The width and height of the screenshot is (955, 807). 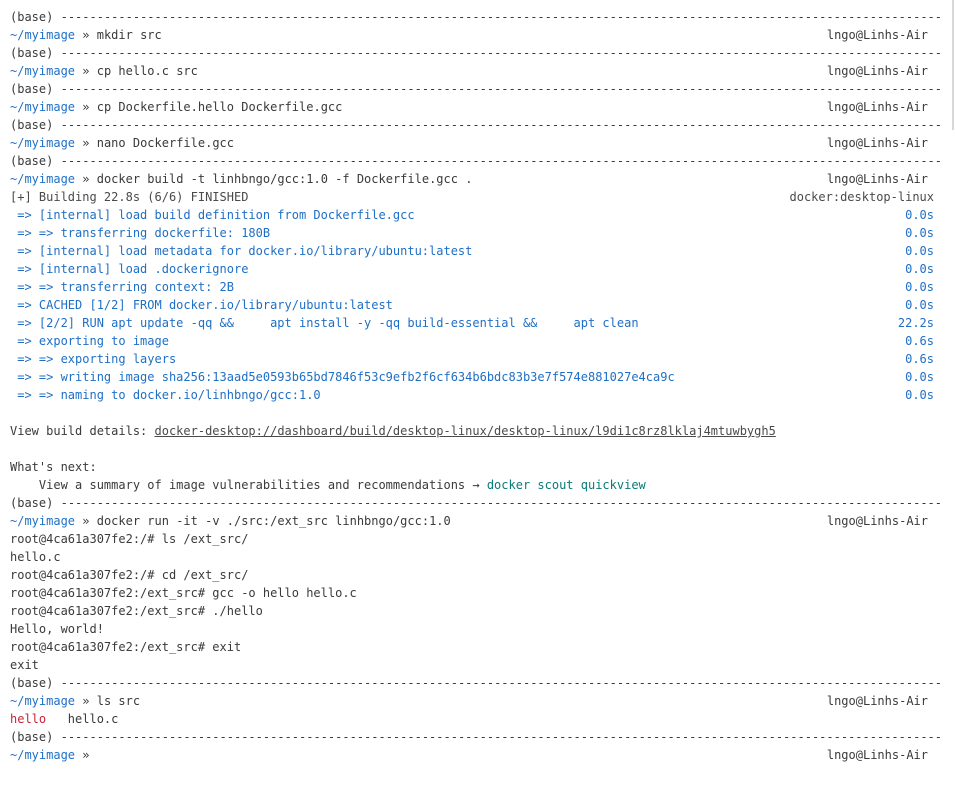 What do you see at coordinates (129, 575) in the screenshot?
I see `output-text: root@4ca61a307fe2:/# cd /ext_src/` at bounding box center [129, 575].